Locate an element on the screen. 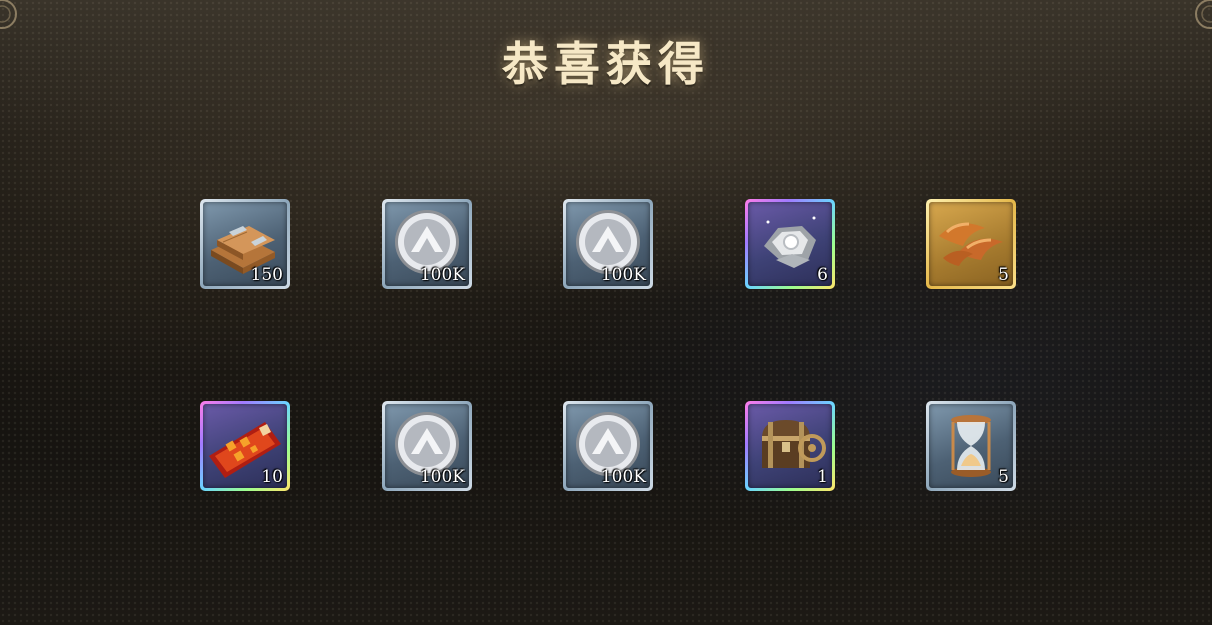 Image resolution: width=1212 pixels, height=625 pixels. reward-item-treasure-chest: 1 is located at coordinates (790, 446).